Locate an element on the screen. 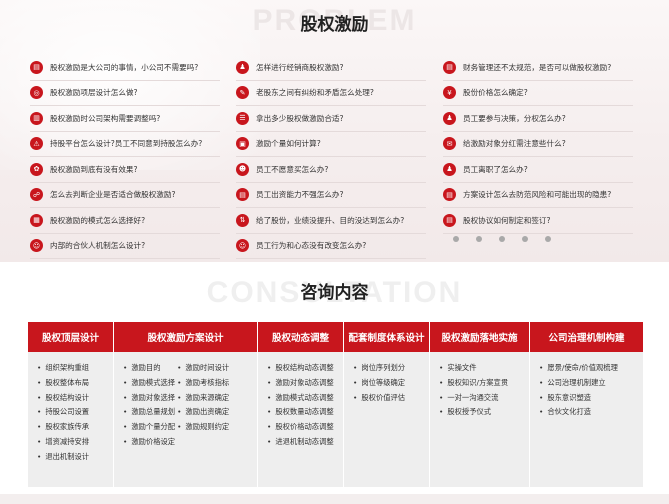 This screenshot has width=669, height=504. consulting-item: 股权授予仪式 is located at coordinates (484, 412).